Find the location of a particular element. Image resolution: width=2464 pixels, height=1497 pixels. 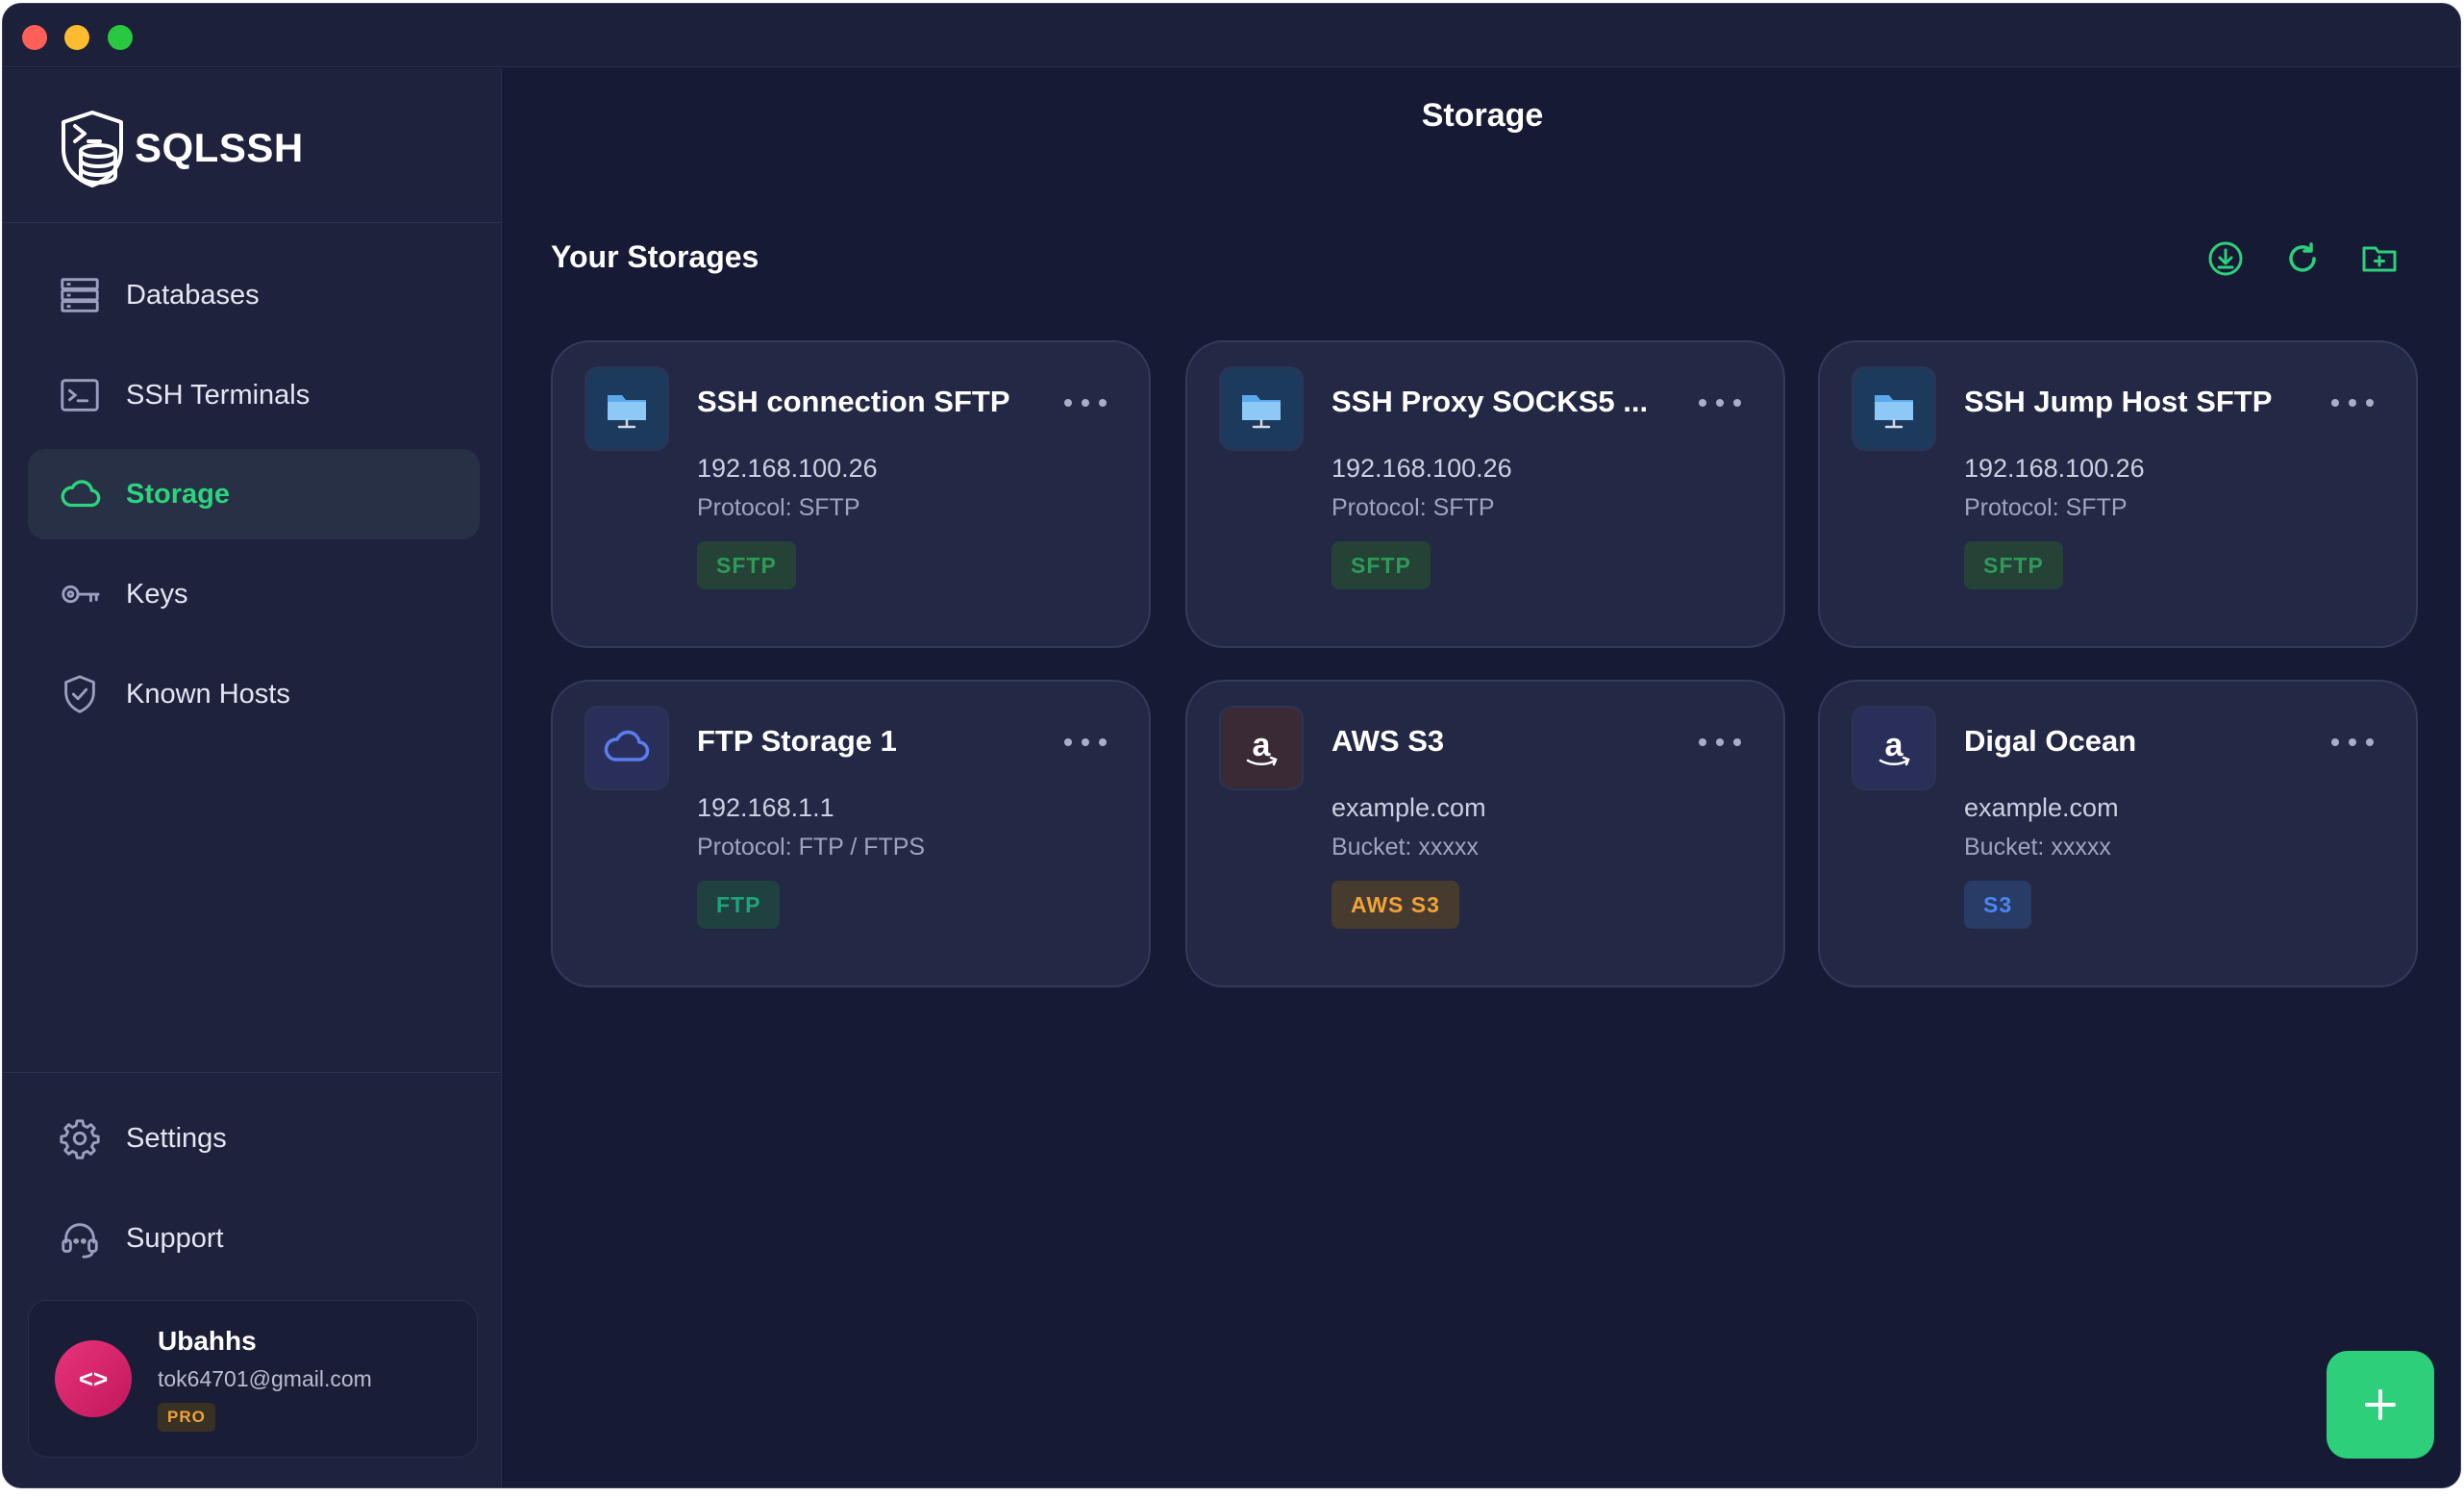

page-title: Storage is located at coordinates (1482, 115).